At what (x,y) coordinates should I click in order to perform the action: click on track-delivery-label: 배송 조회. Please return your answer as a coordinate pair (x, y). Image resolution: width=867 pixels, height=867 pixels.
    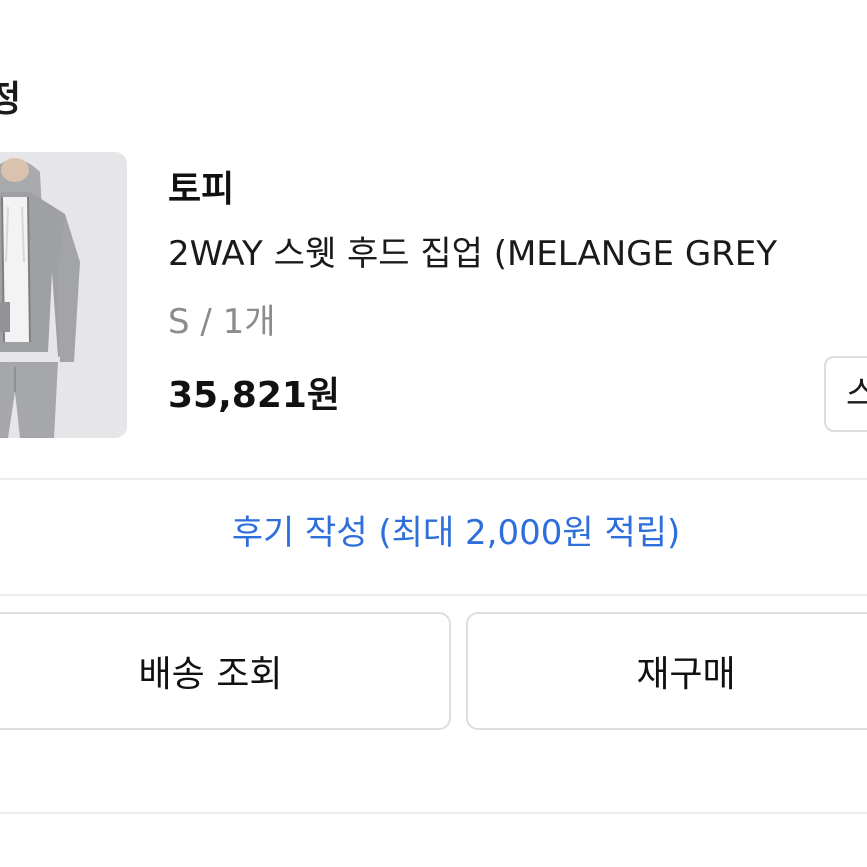
    Looking at the image, I should click on (210, 674).